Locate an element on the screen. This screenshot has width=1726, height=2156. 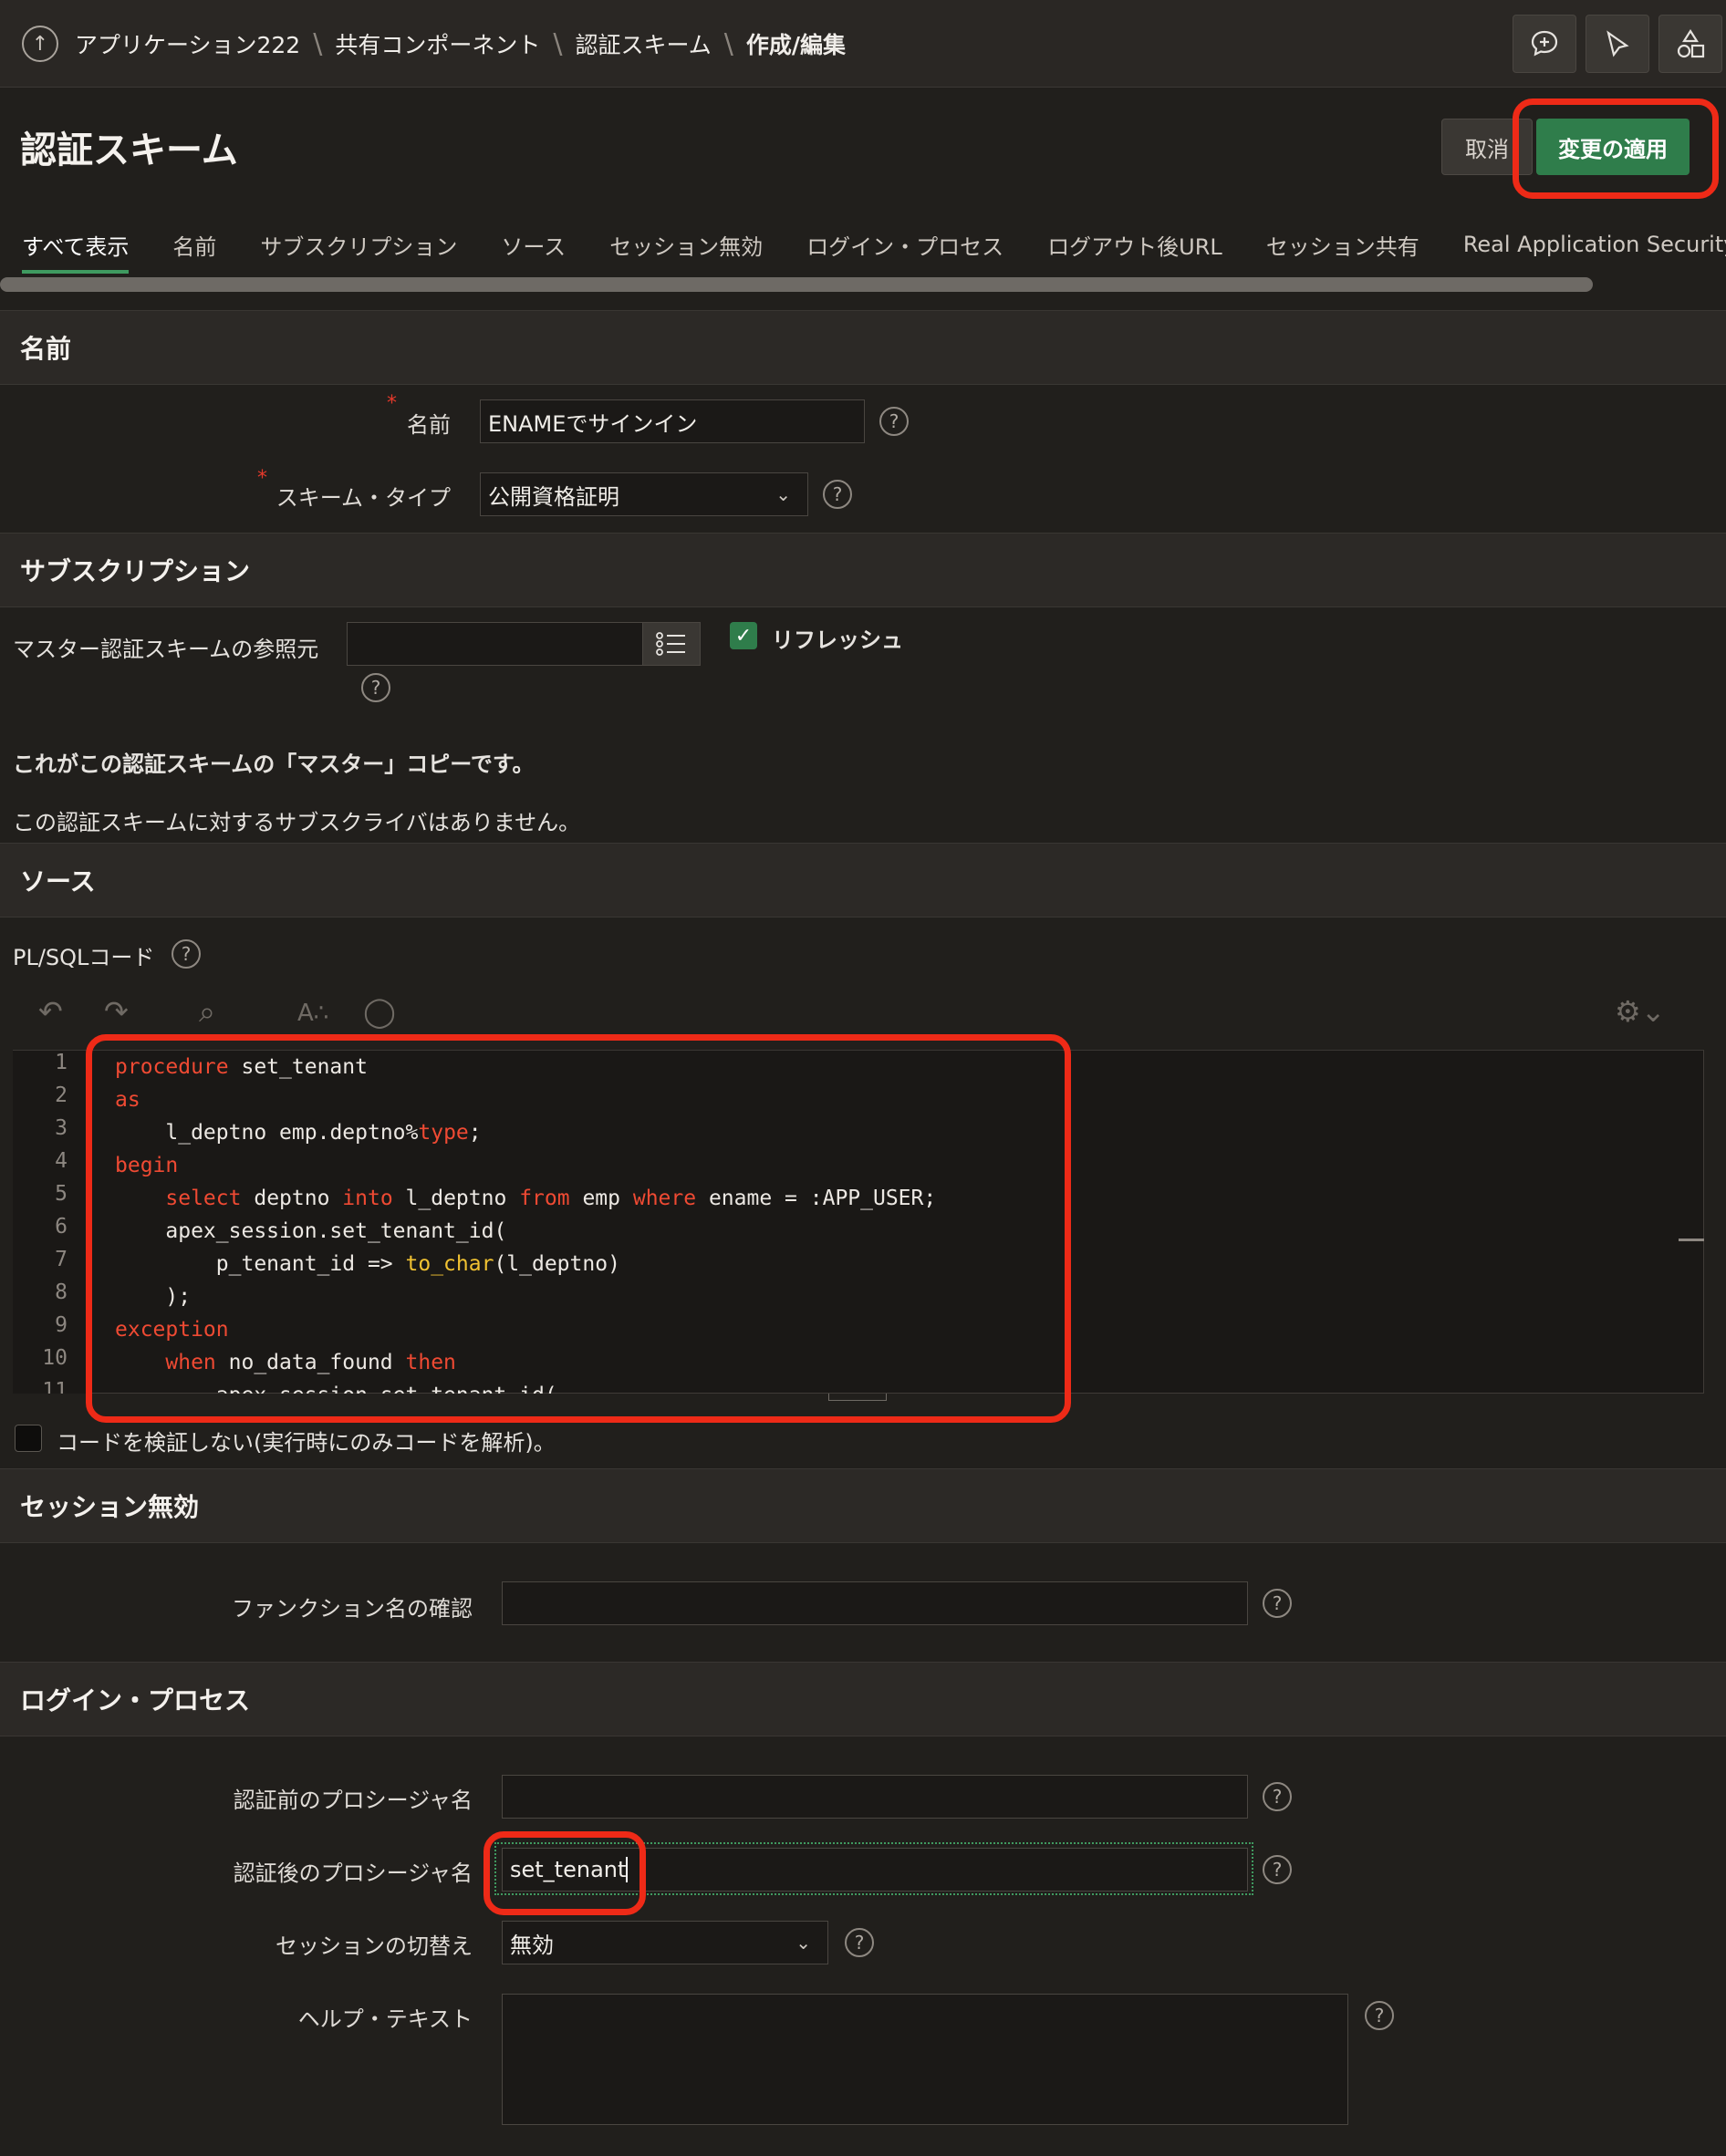
refresh-label: リフレッシュ is located at coordinates (837, 640).